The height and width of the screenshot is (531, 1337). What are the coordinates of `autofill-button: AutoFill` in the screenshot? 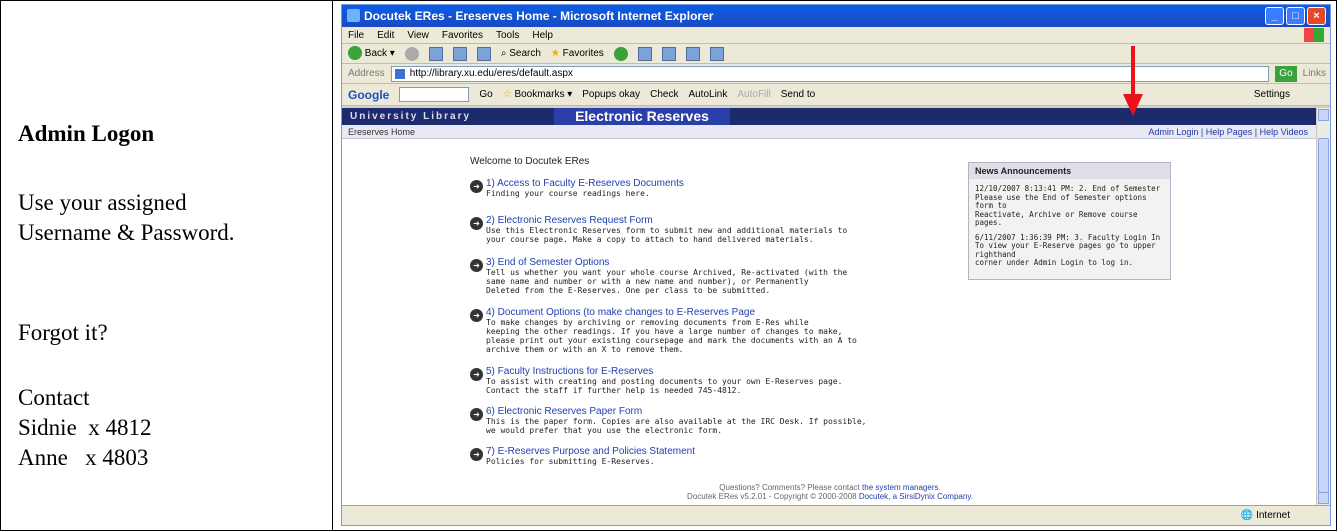 It's located at (753, 95).